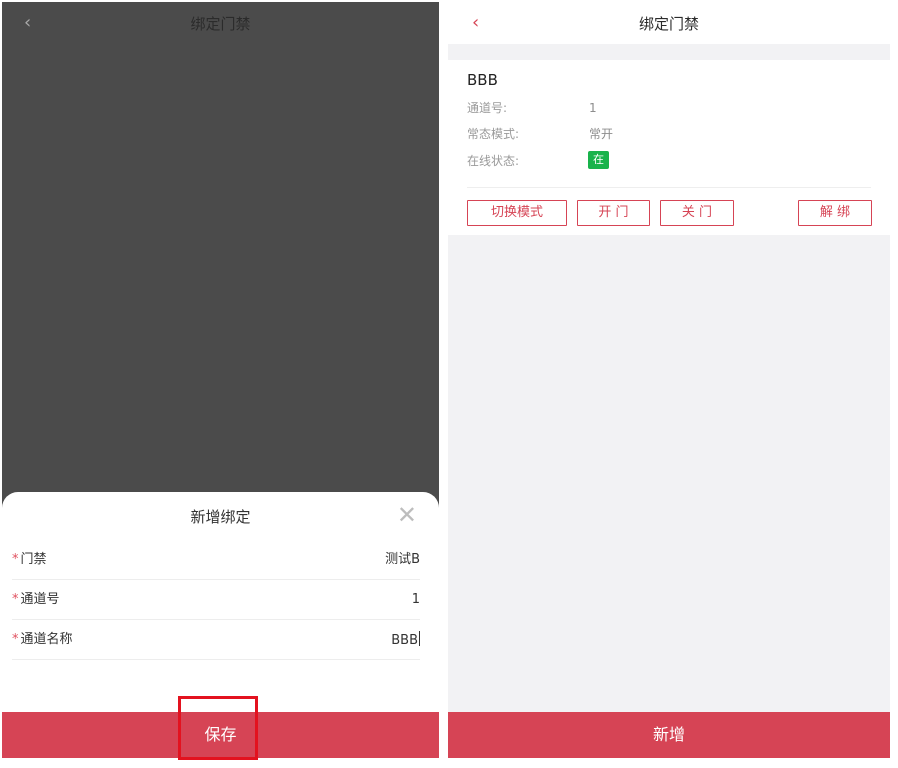 The height and width of the screenshot is (768, 898). I want to click on field-label: * 门禁, so click(29, 560).